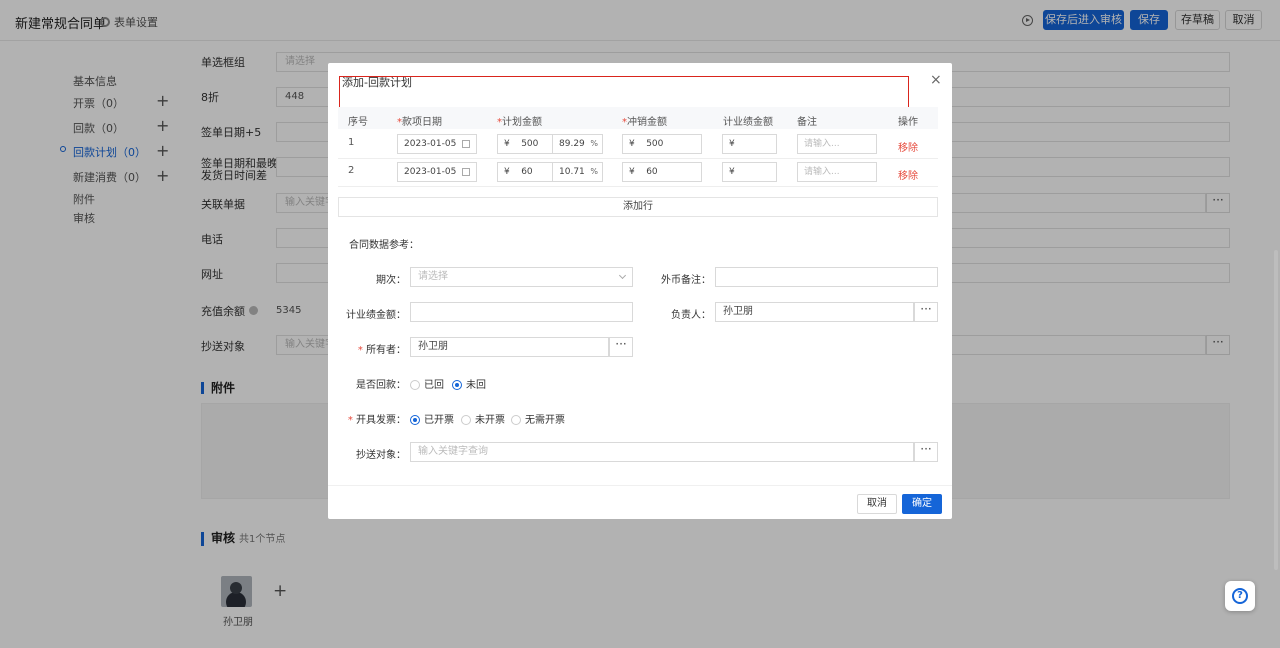 The image size is (1280, 648). Describe the element at coordinates (384, 245) in the screenshot. I see `contract-ref-label: 合同数据参考：` at that location.